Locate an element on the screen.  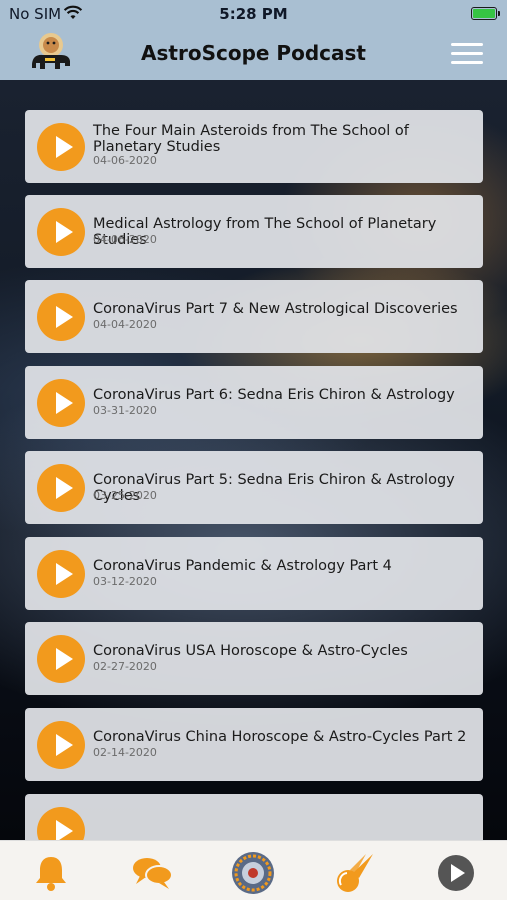
clock: 5:28 PM is located at coordinates (253, 14).